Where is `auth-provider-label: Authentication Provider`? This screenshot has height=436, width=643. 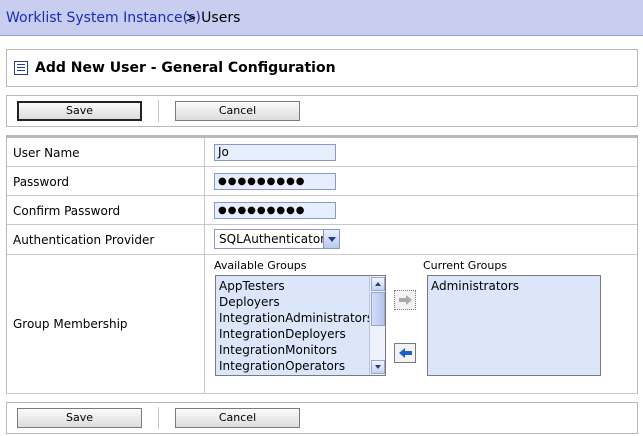
auth-provider-label: Authentication Provider is located at coordinates (84, 240).